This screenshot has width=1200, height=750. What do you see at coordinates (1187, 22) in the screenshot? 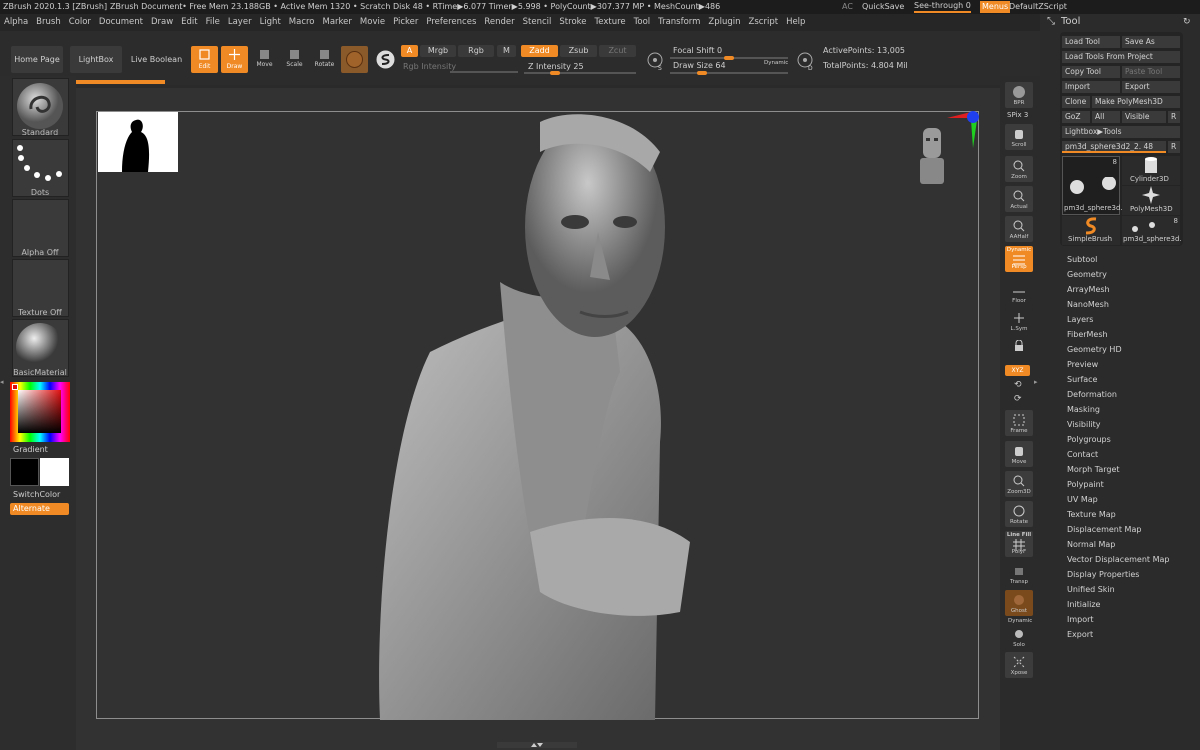
I see `refresh-icon: ↻` at bounding box center [1187, 22].